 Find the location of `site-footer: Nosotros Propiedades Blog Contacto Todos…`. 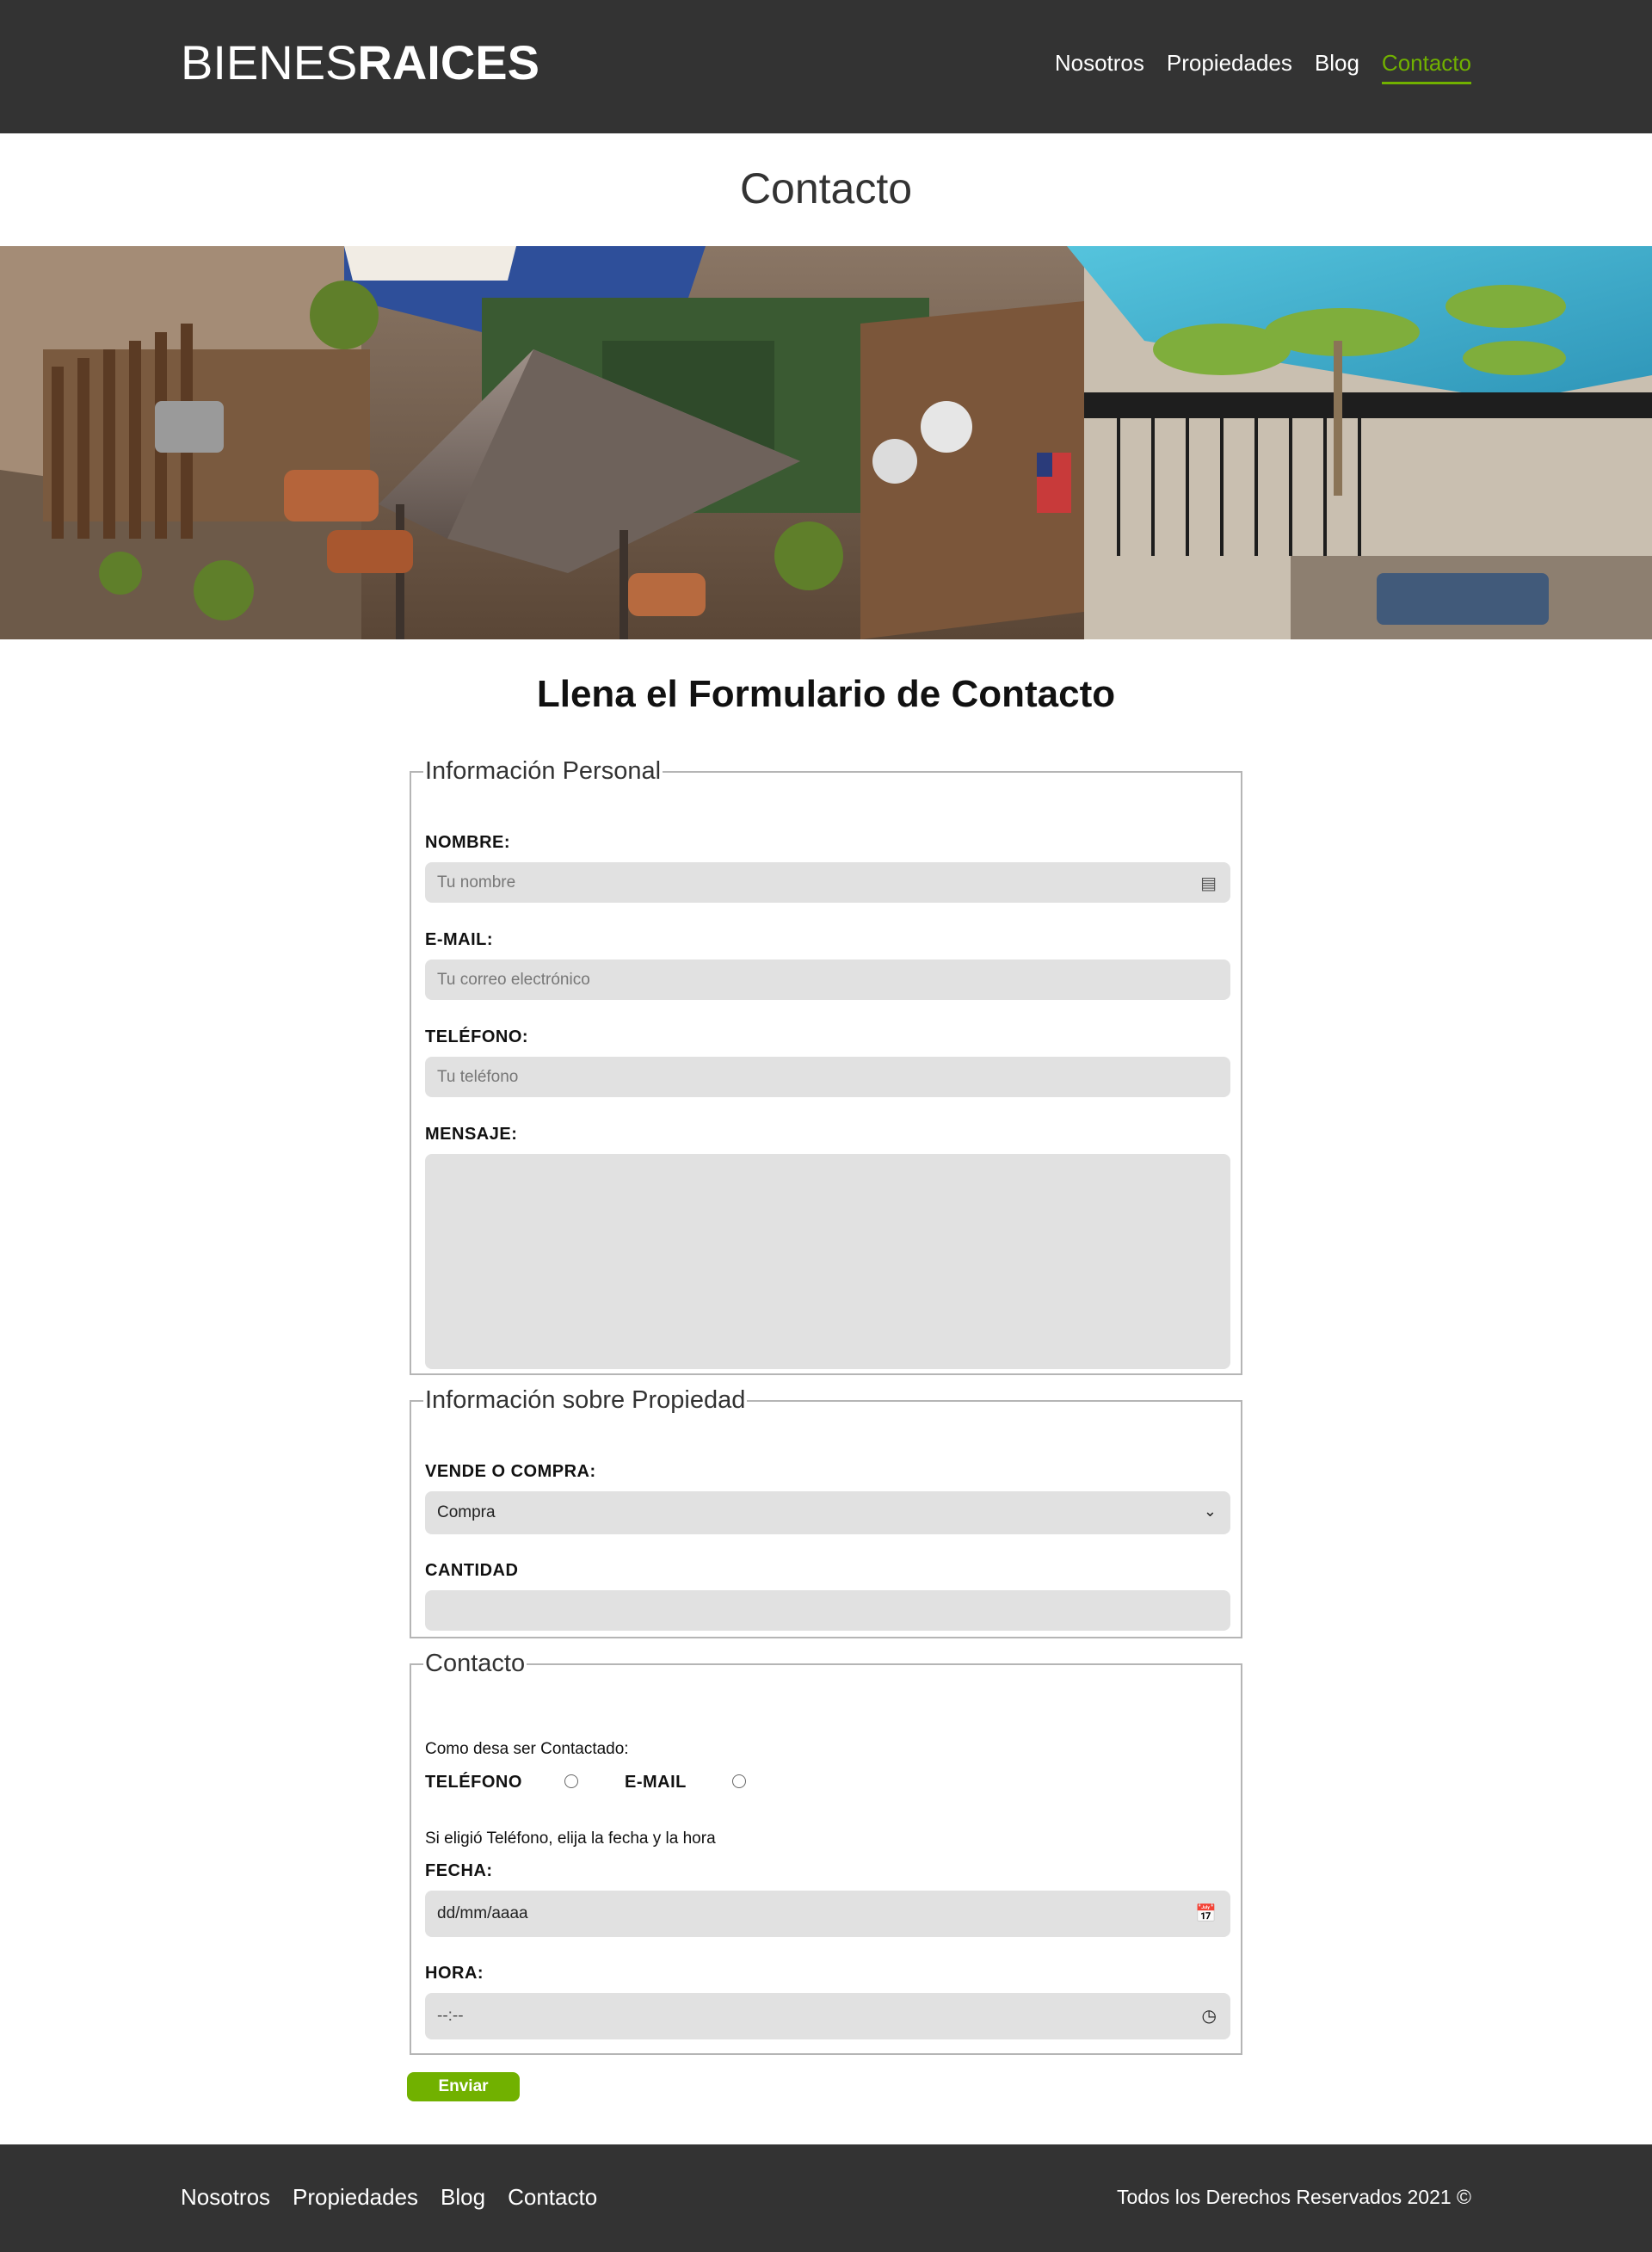

site-footer: Nosotros Propiedades Blog Contacto Todos… is located at coordinates (826, 2198).